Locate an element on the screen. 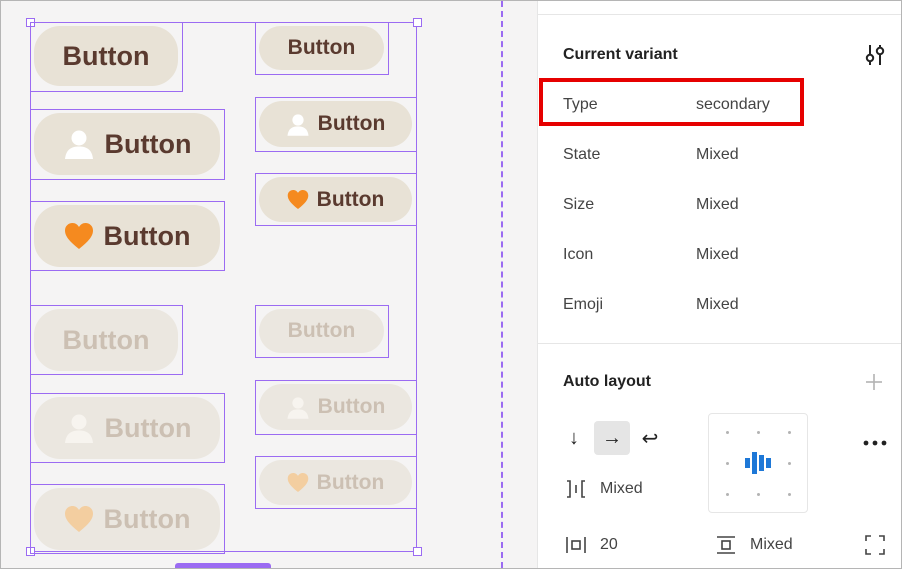 The height and width of the screenshot is (569, 902). vertical-padding-value: Mixed is located at coordinates (771, 545).